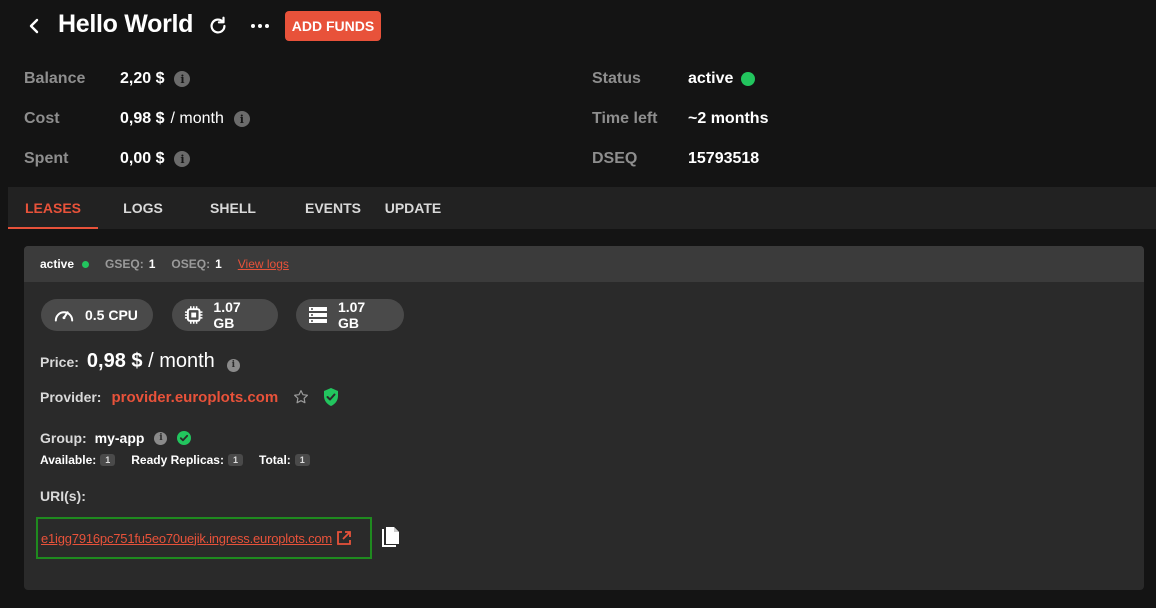  What do you see at coordinates (46, 158) in the screenshot?
I see `spent-label: Spent` at bounding box center [46, 158].